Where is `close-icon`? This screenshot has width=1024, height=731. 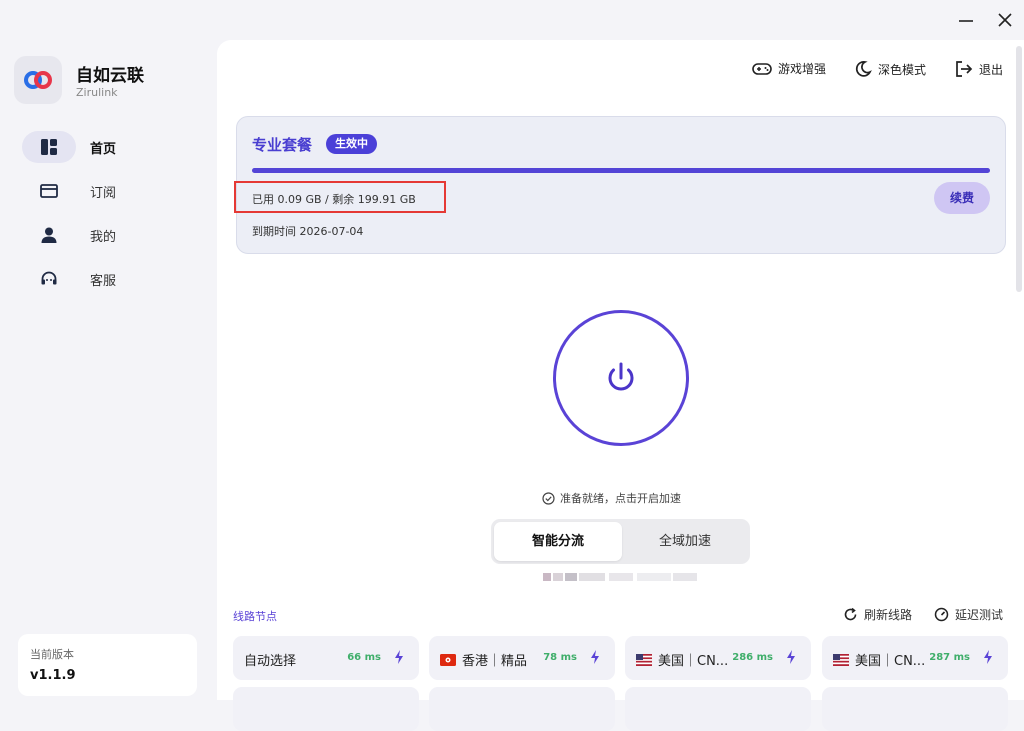 close-icon is located at coordinates (1005, 20).